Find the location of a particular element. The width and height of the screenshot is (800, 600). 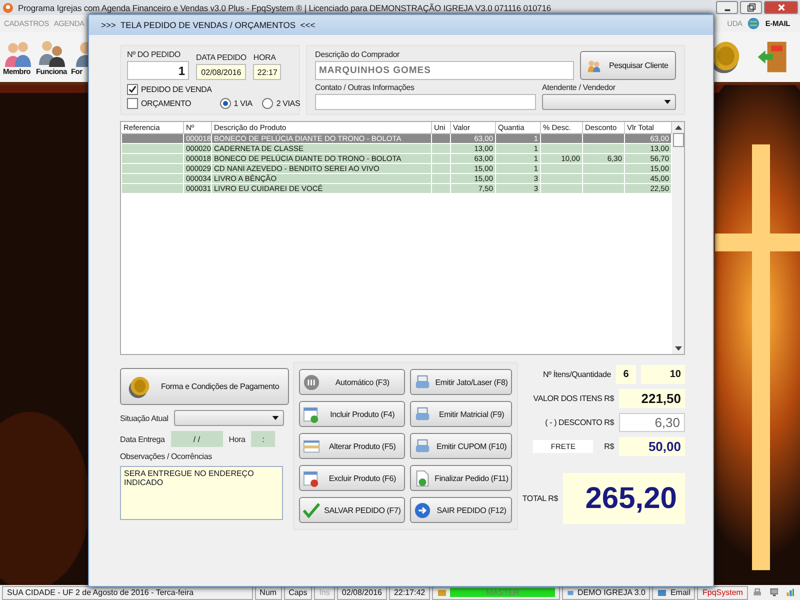

close-icon is located at coordinates (781, 7).